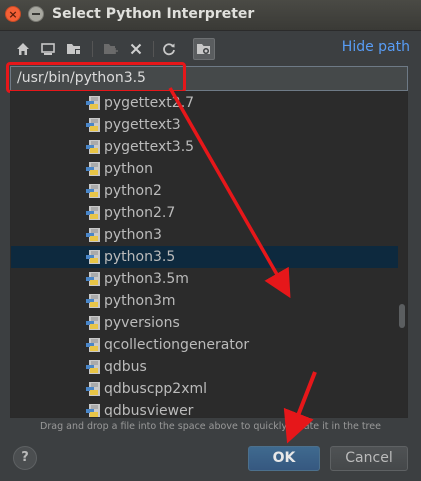  What do you see at coordinates (140, 213) in the screenshot?
I see `tree-row-label: python2.7` at bounding box center [140, 213].